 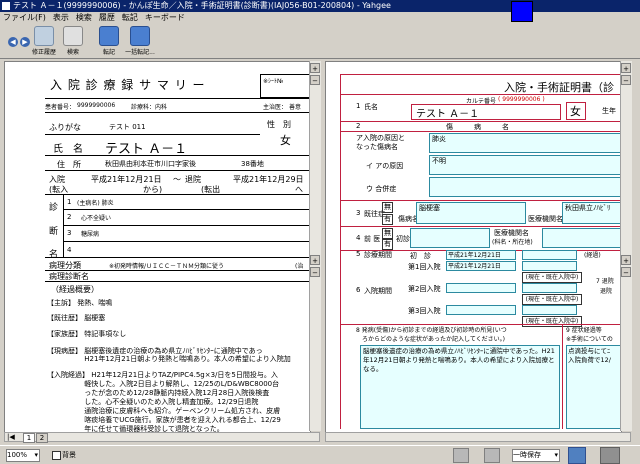 I want to click on prev-hosp-label2: (科名・所在地), so click(x=512, y=242).